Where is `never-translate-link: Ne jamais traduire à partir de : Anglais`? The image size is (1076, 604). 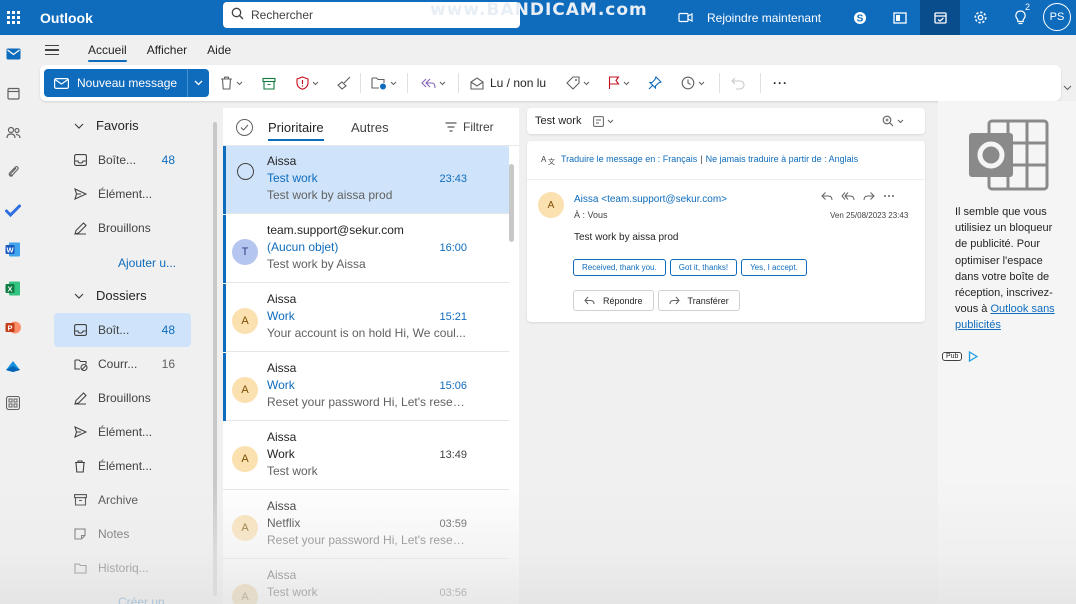 never-translate-link: Ne jamais traduire à partir de : Anglais is located at coordinates (782, 159).